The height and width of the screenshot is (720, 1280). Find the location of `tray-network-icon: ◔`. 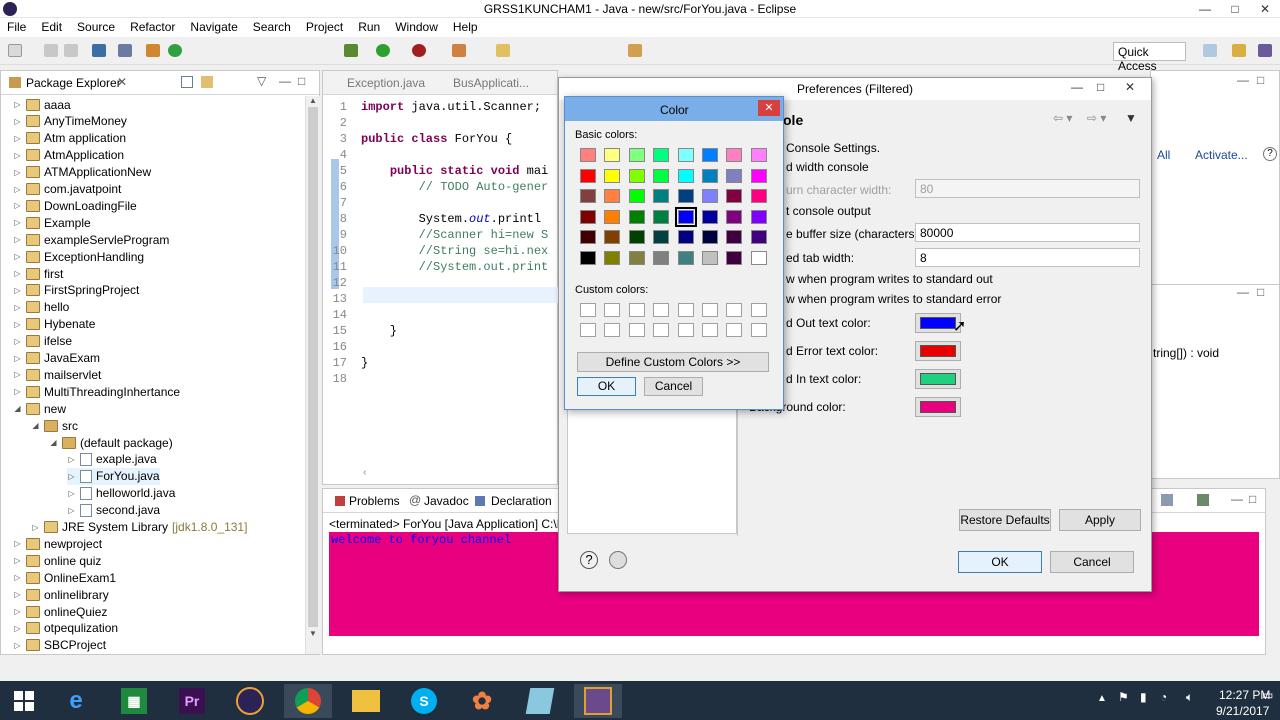

tray-network-icon: ◔ is located at coordinates (1163, 697).